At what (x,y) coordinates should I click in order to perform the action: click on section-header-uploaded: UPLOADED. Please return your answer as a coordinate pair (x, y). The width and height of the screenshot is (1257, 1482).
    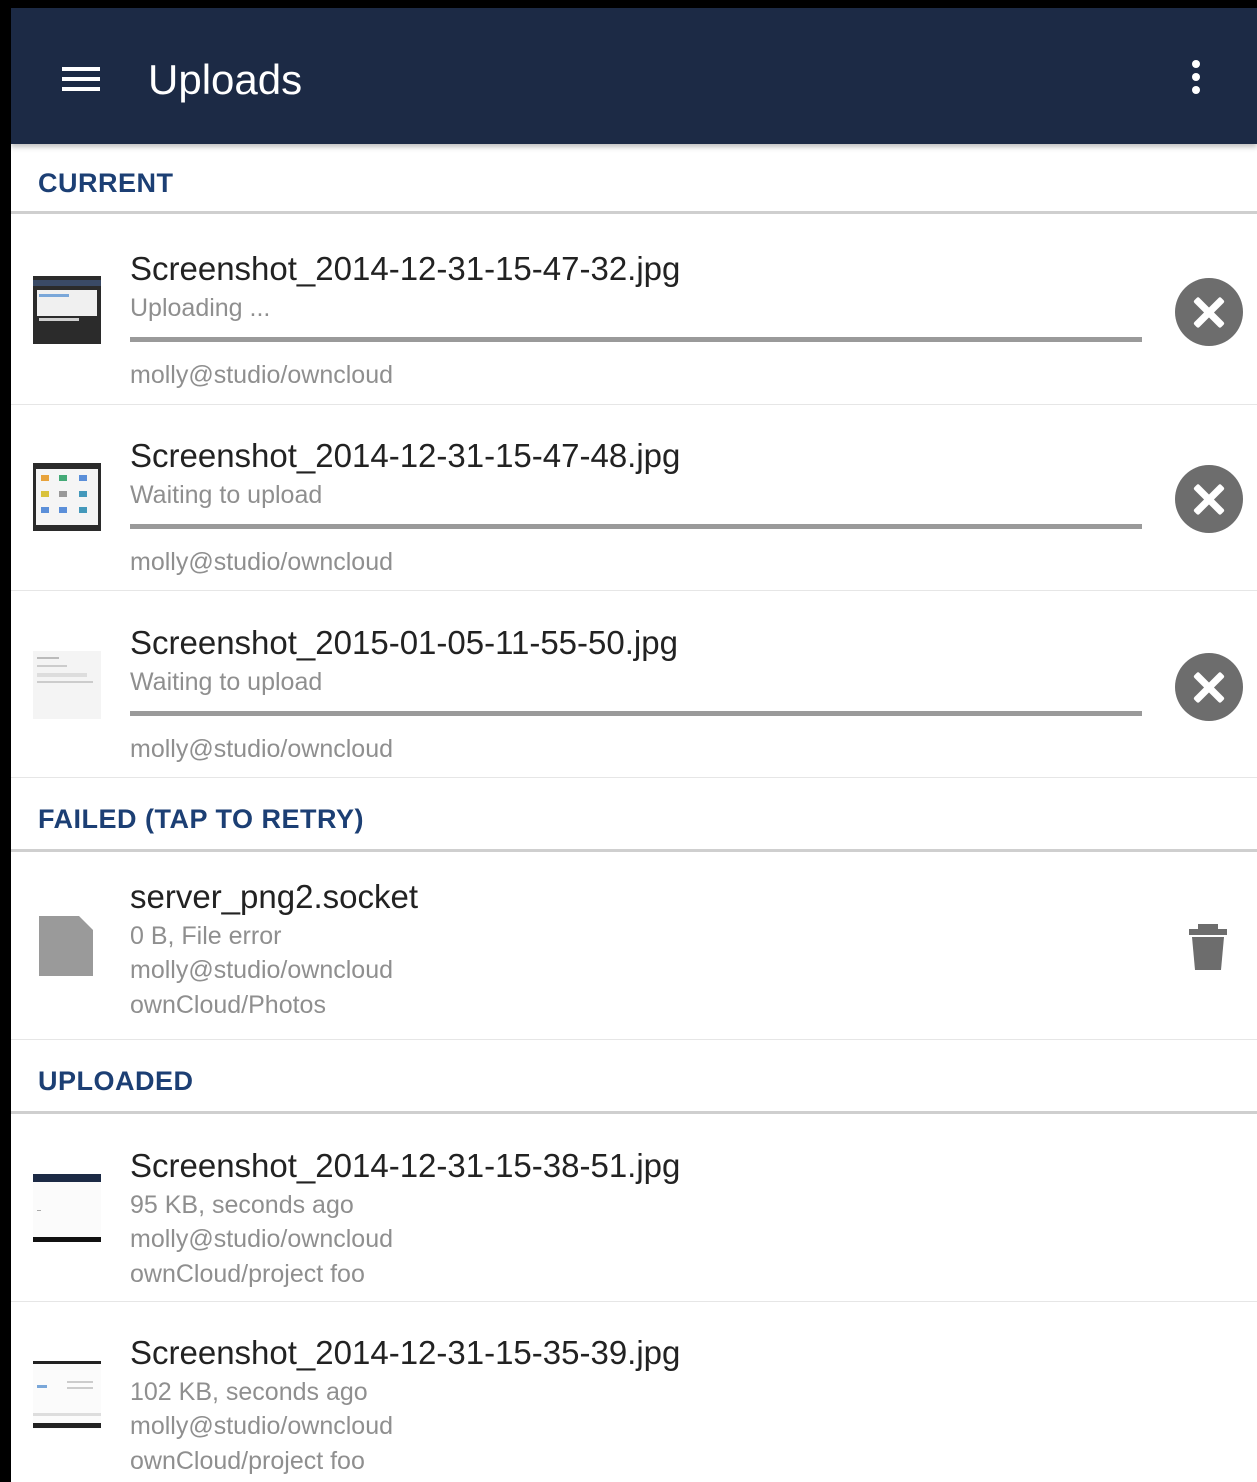
    Looking at the image, I should click on (634, 1077).